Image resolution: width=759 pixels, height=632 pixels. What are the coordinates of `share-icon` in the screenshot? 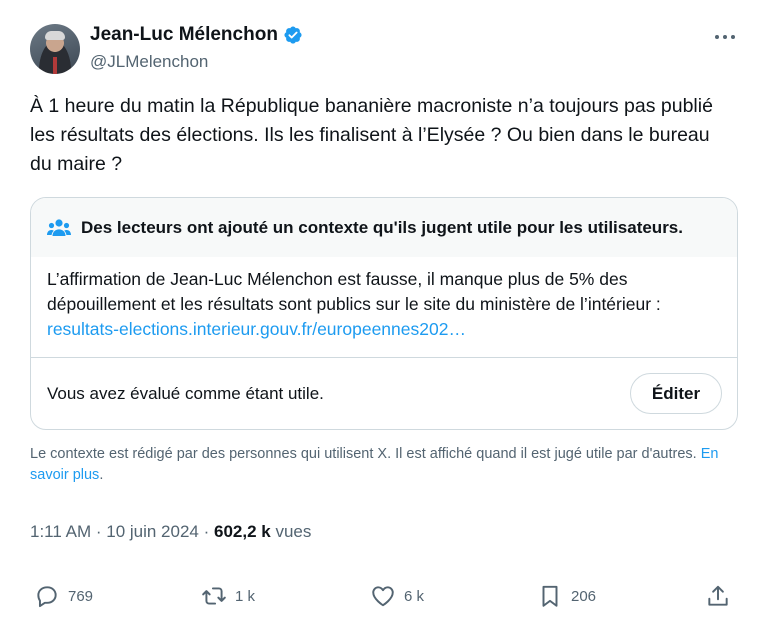 It's located at (718, 595).